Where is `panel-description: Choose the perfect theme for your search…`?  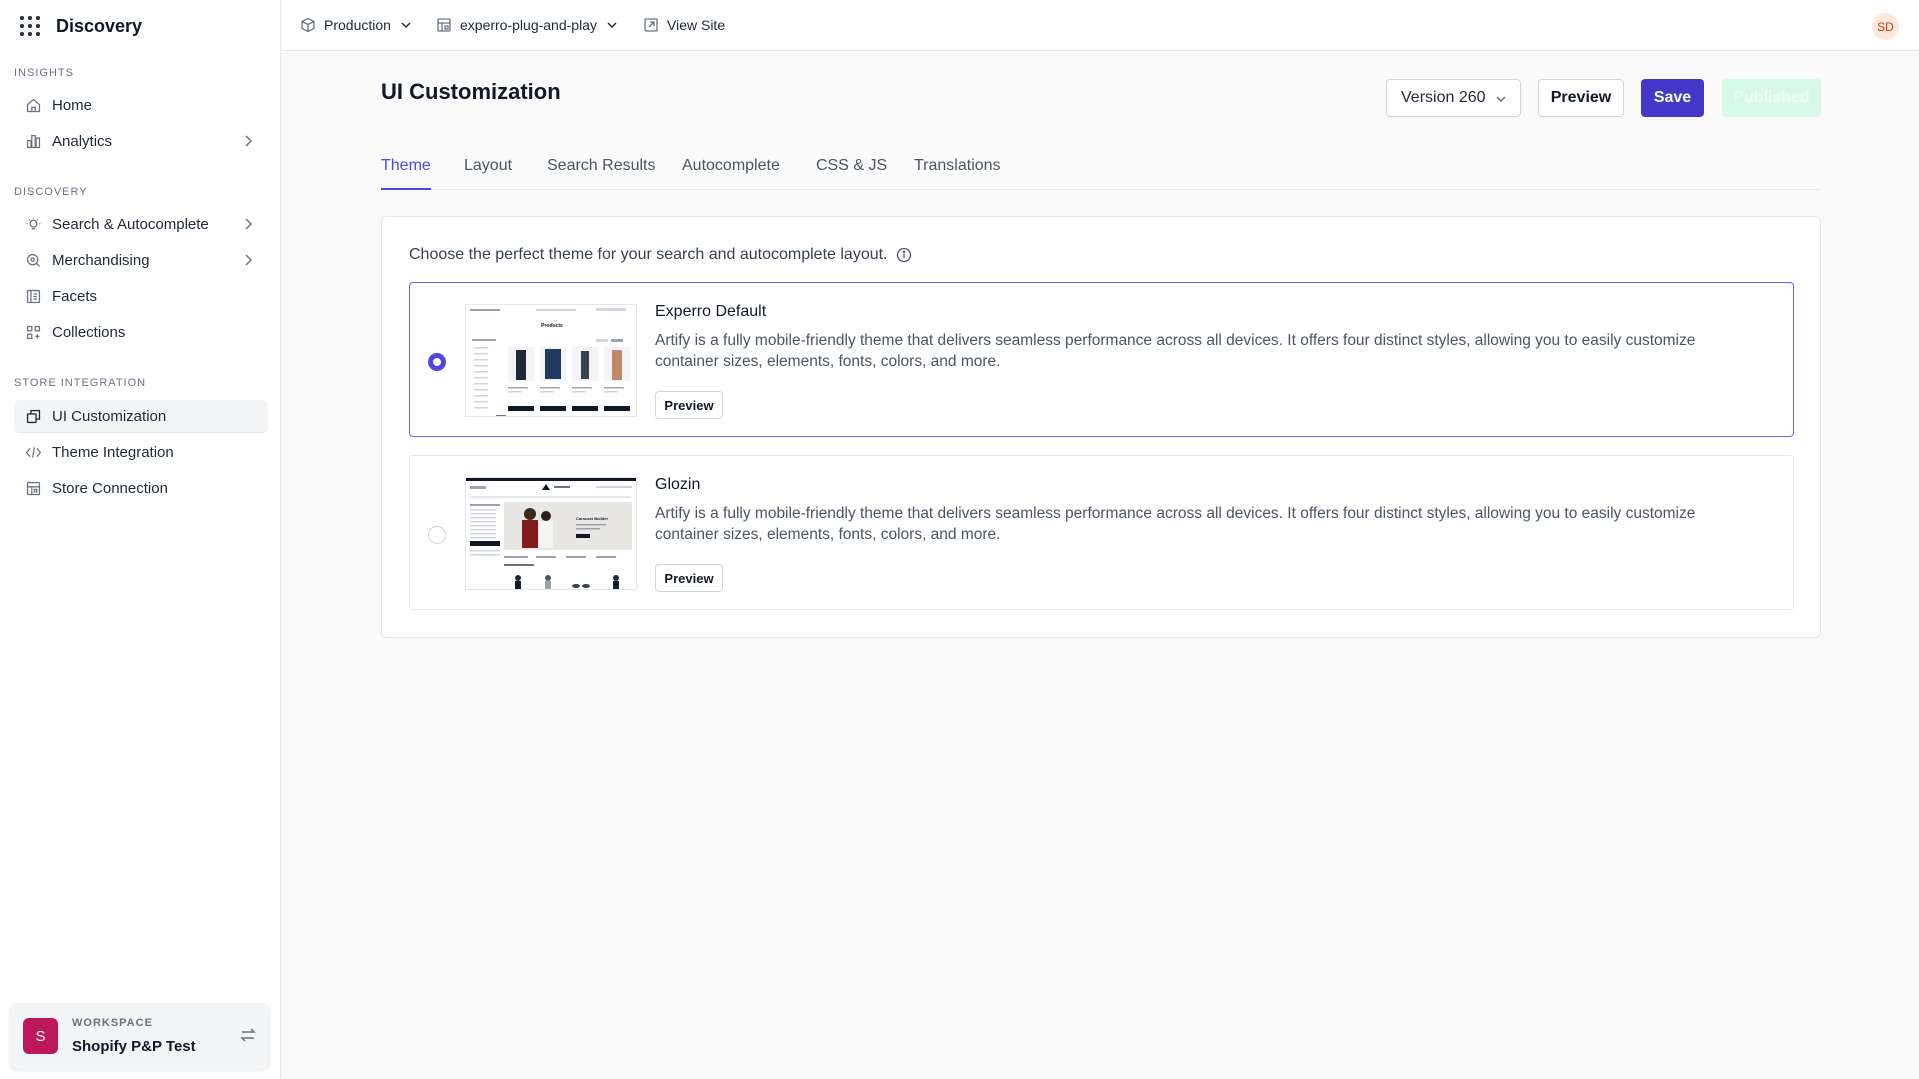 panel-description: Choose the perfect theme for your search… is located at coordinates (660, 255).